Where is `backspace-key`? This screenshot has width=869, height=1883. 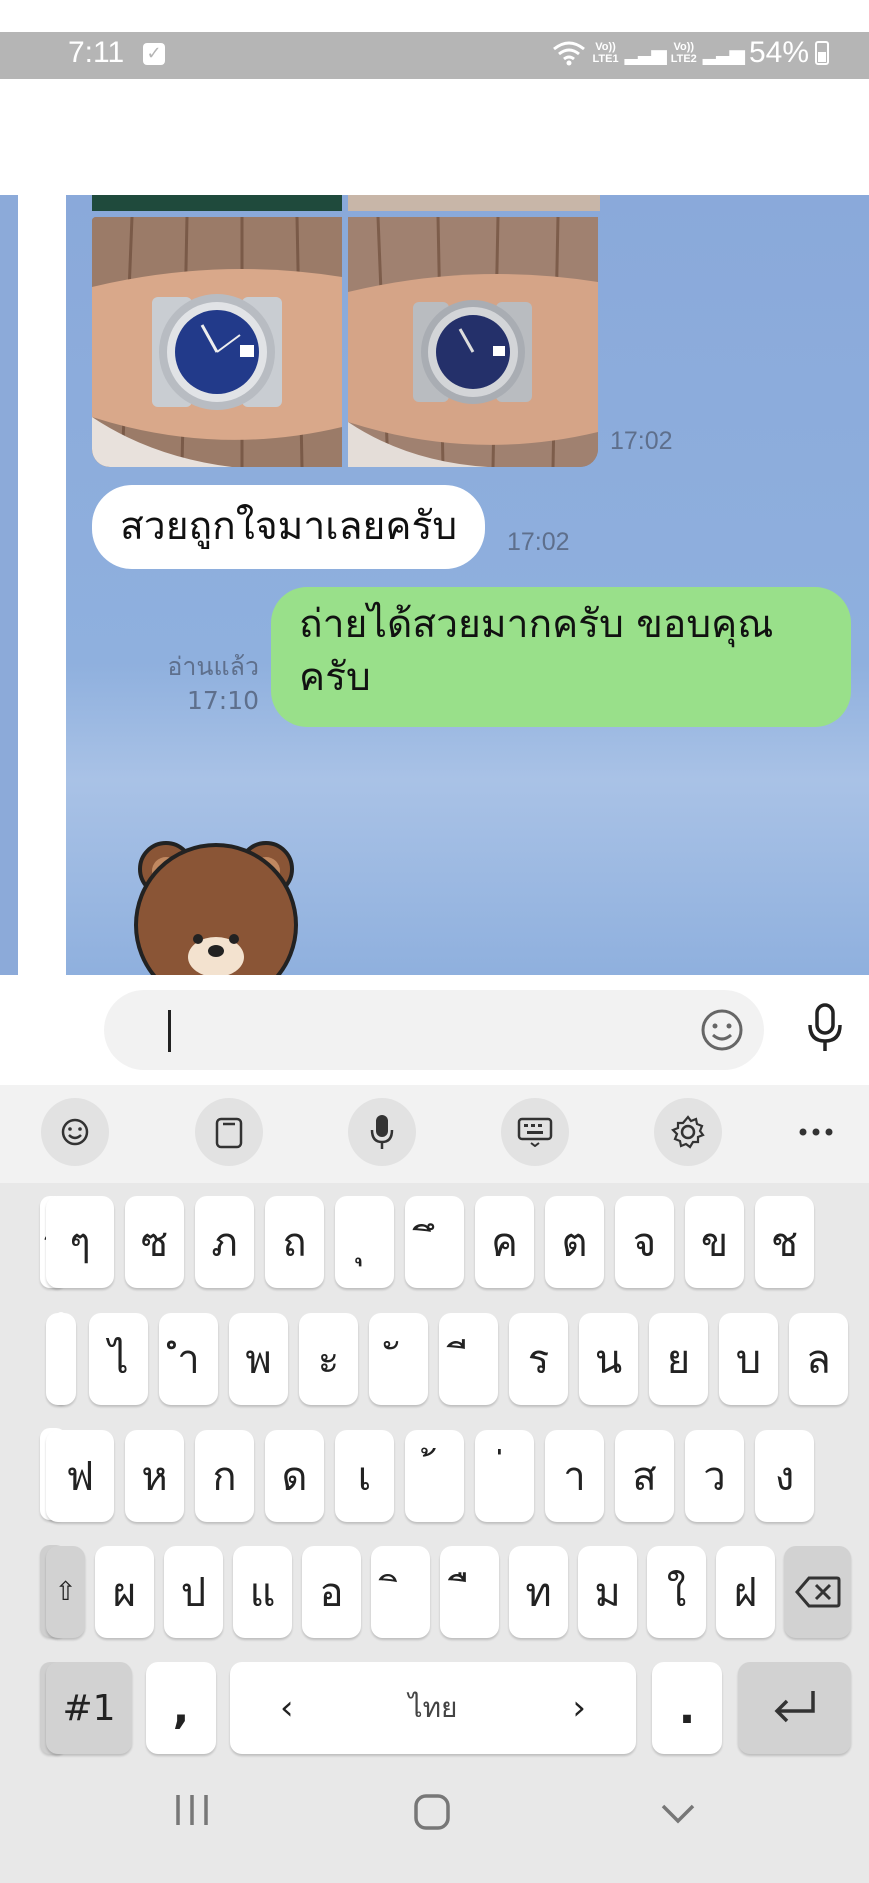 backspace-key is located at coordinates (817, 1592).